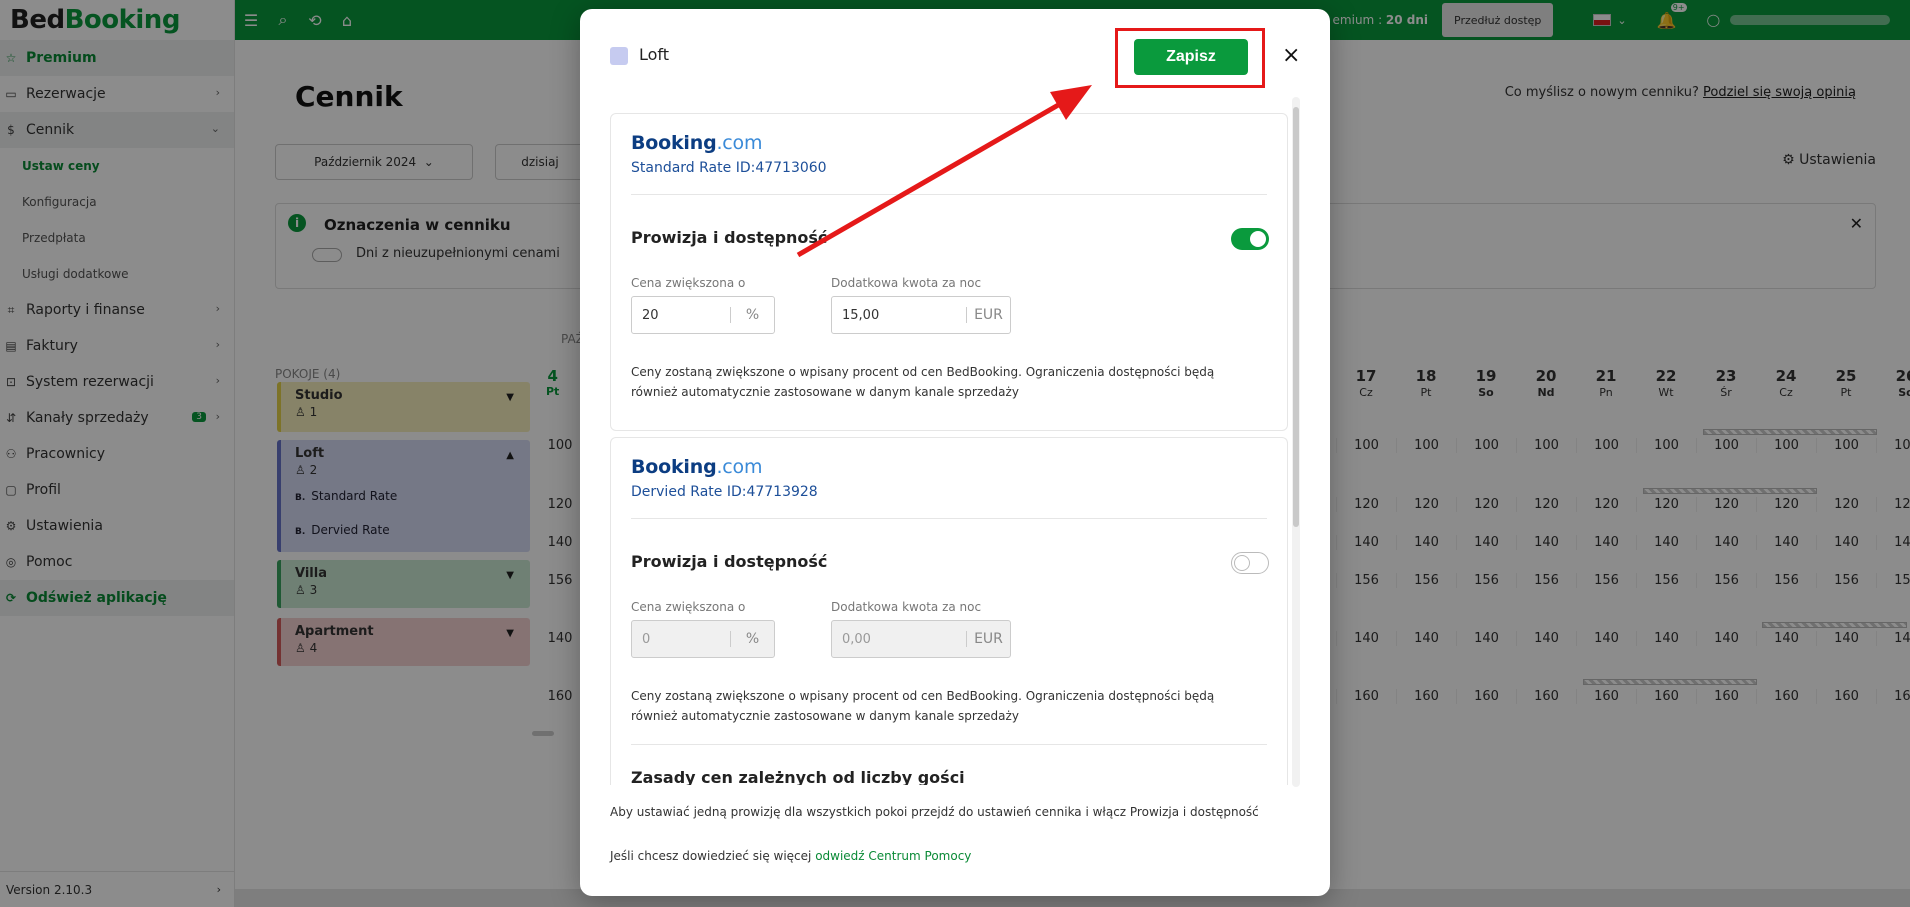  Describe the element at coordinates (893, 856) in the screenshot. I see `help-center-link: odwiedź Centrum Pomocy` at that location.